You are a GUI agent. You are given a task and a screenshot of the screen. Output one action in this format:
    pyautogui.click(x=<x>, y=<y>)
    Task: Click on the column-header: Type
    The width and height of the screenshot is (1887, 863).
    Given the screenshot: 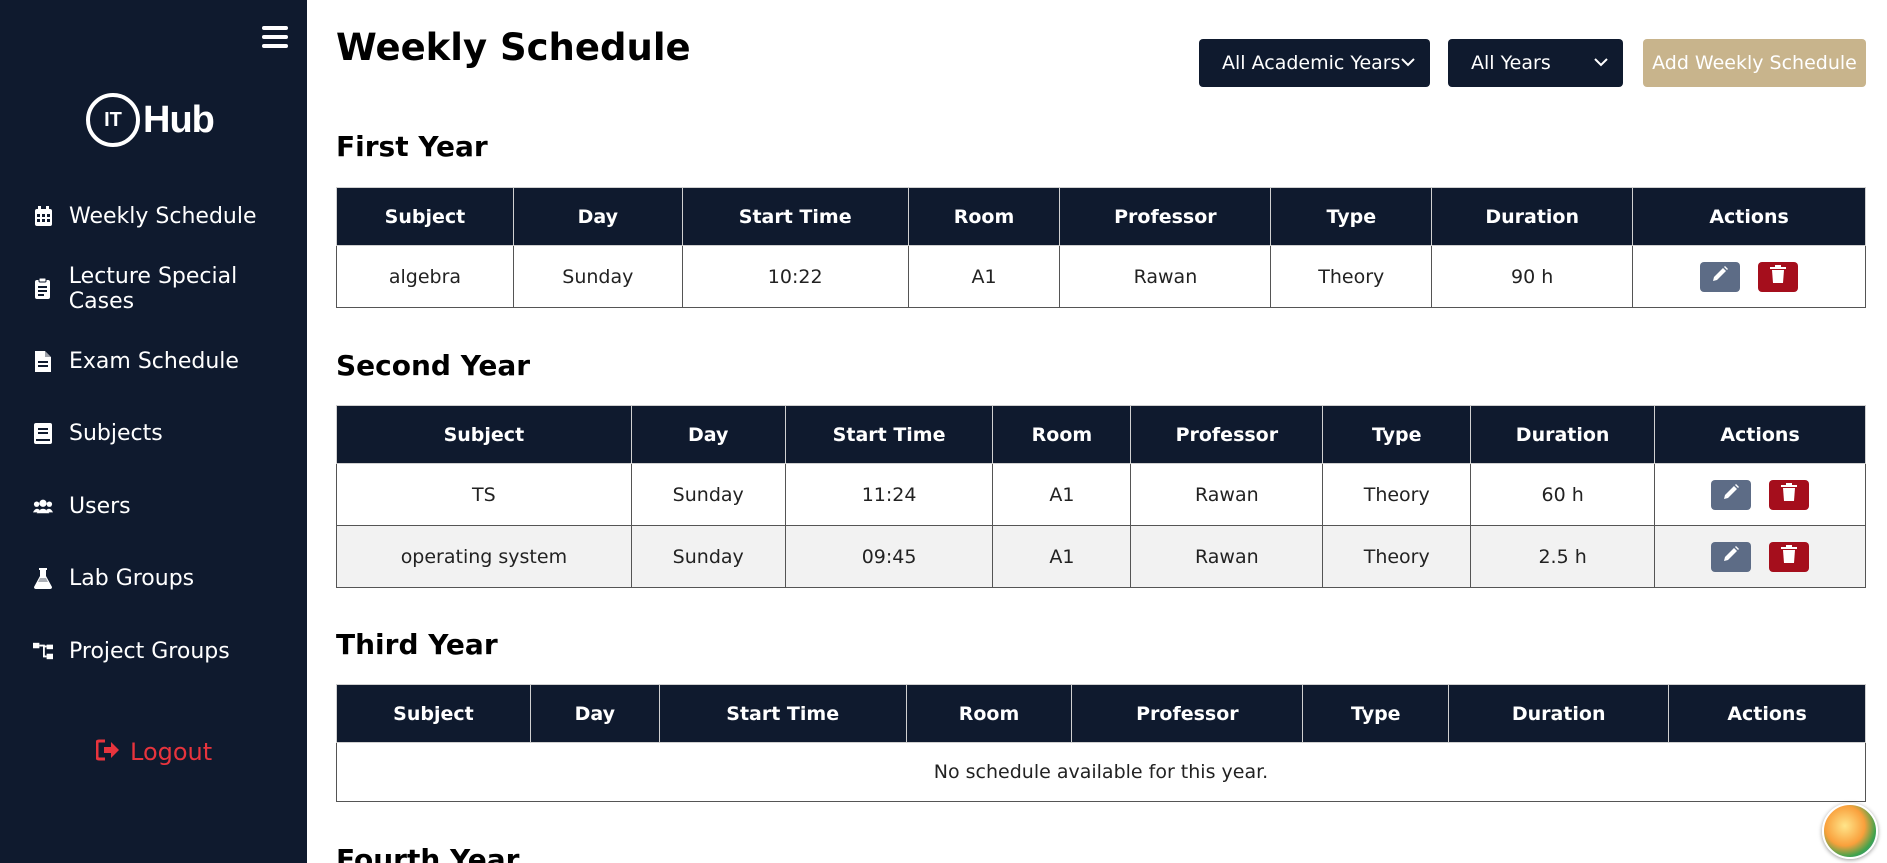 What is the action you would take?
    pyautogui.click(x=1376, y=713)
    